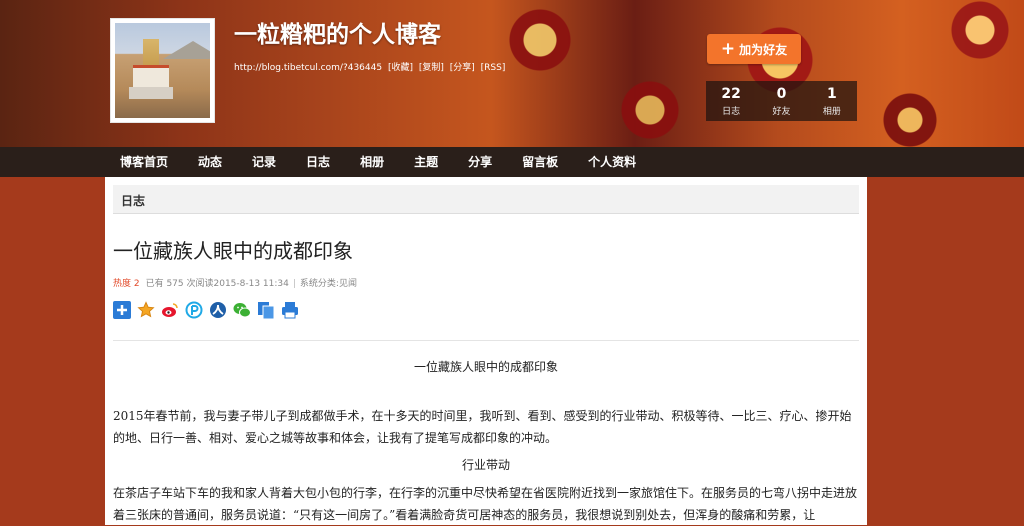  I want to click on add-friend-label: 加为好友, so click(763, 49).